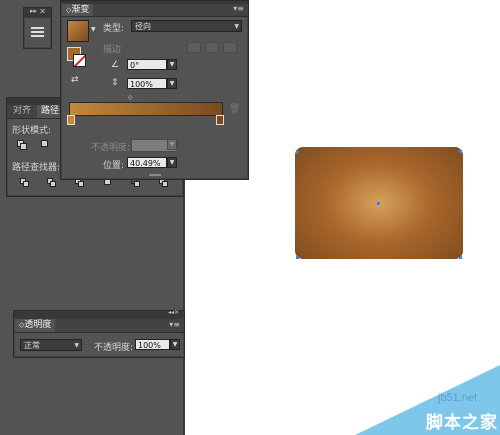  I want to click on location-label: 位置:, so click(114, 166).